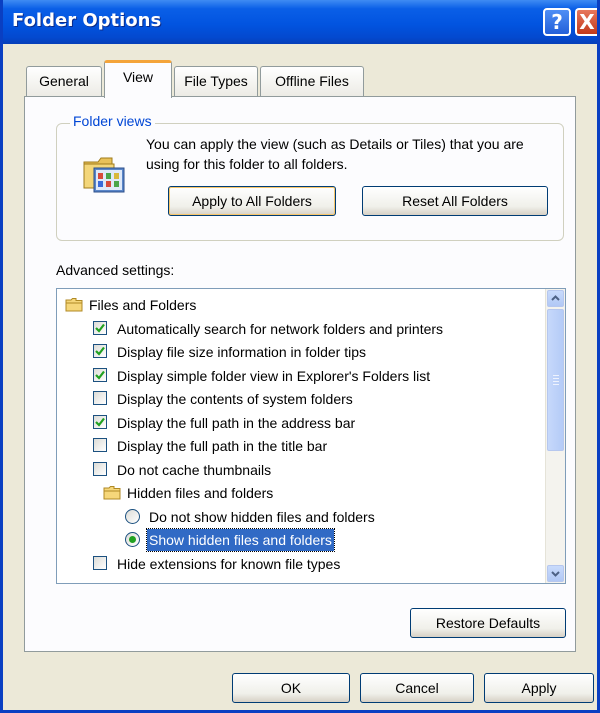 This screenshot has width=600, height=713. Describe the element at coordinates (138, 79) in the screenshot. I see `tab-view: View` at that location.